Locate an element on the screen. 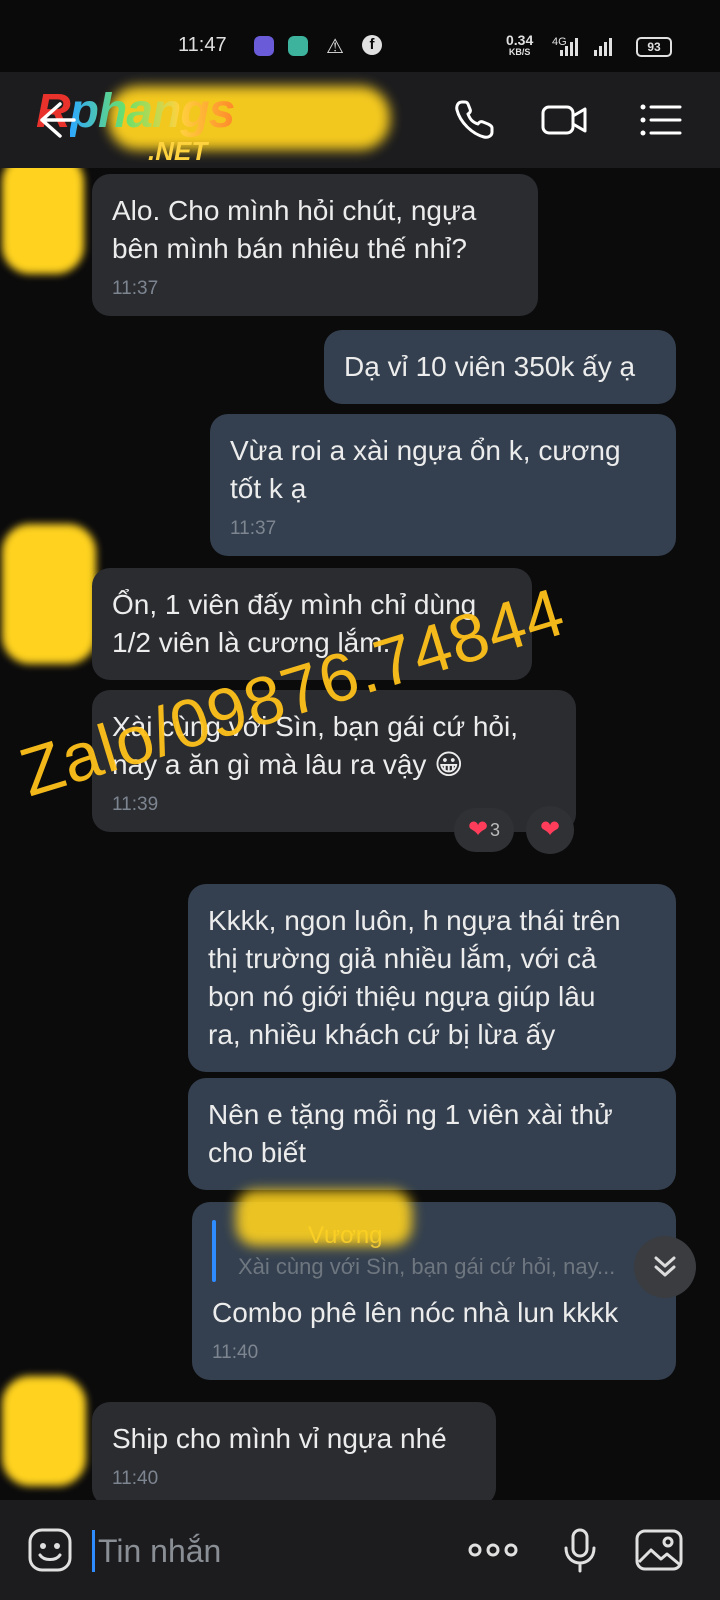 The height and width of the screenshot is (1600, 720). emoji-sticker-icon is located at coordinates (50, 1550).